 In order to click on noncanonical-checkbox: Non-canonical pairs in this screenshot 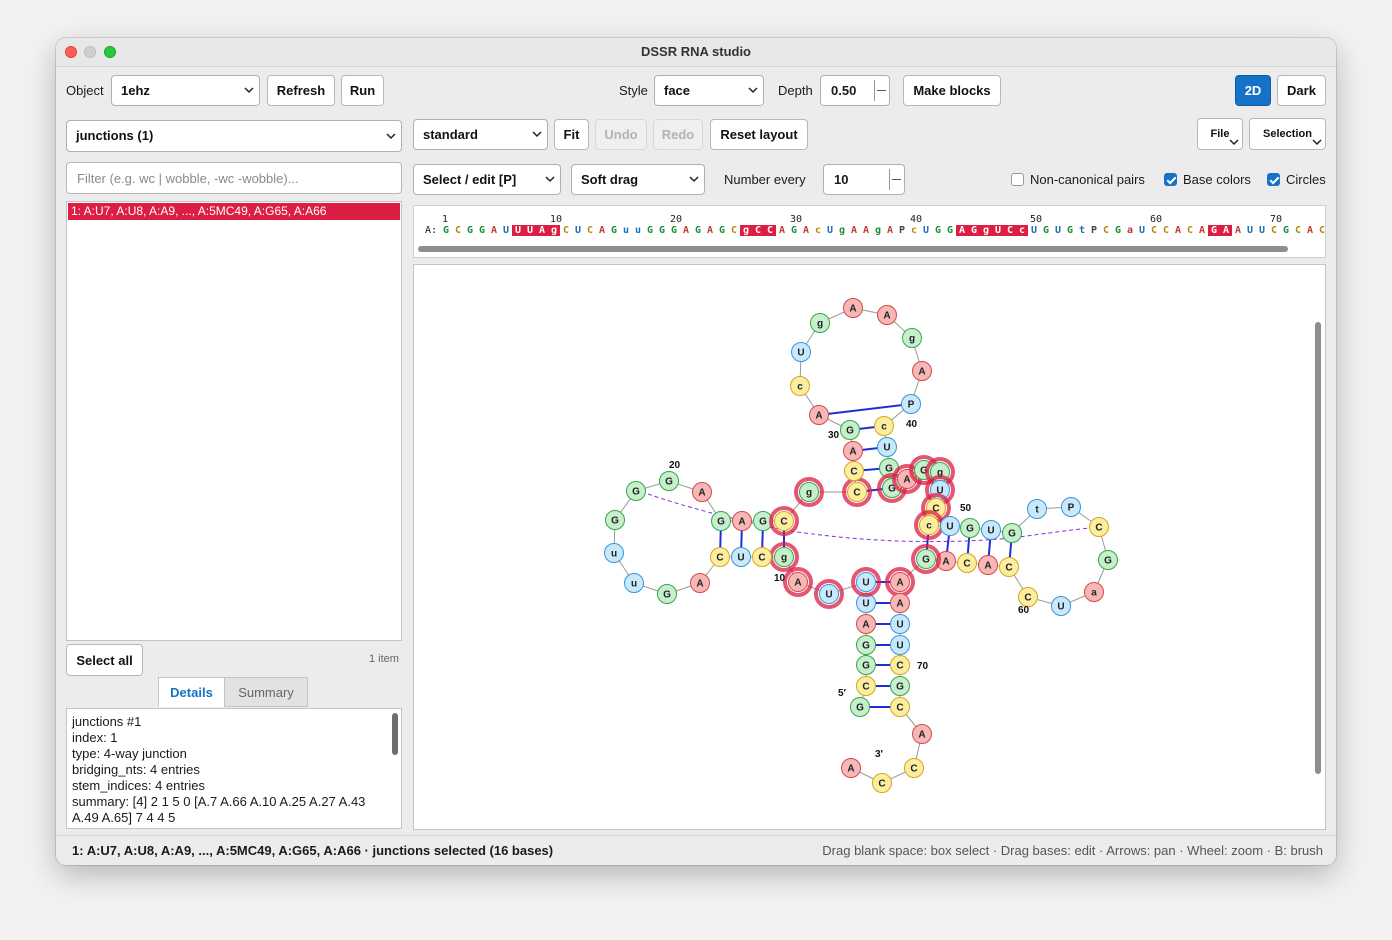, I will do `click(1078, 179)`.